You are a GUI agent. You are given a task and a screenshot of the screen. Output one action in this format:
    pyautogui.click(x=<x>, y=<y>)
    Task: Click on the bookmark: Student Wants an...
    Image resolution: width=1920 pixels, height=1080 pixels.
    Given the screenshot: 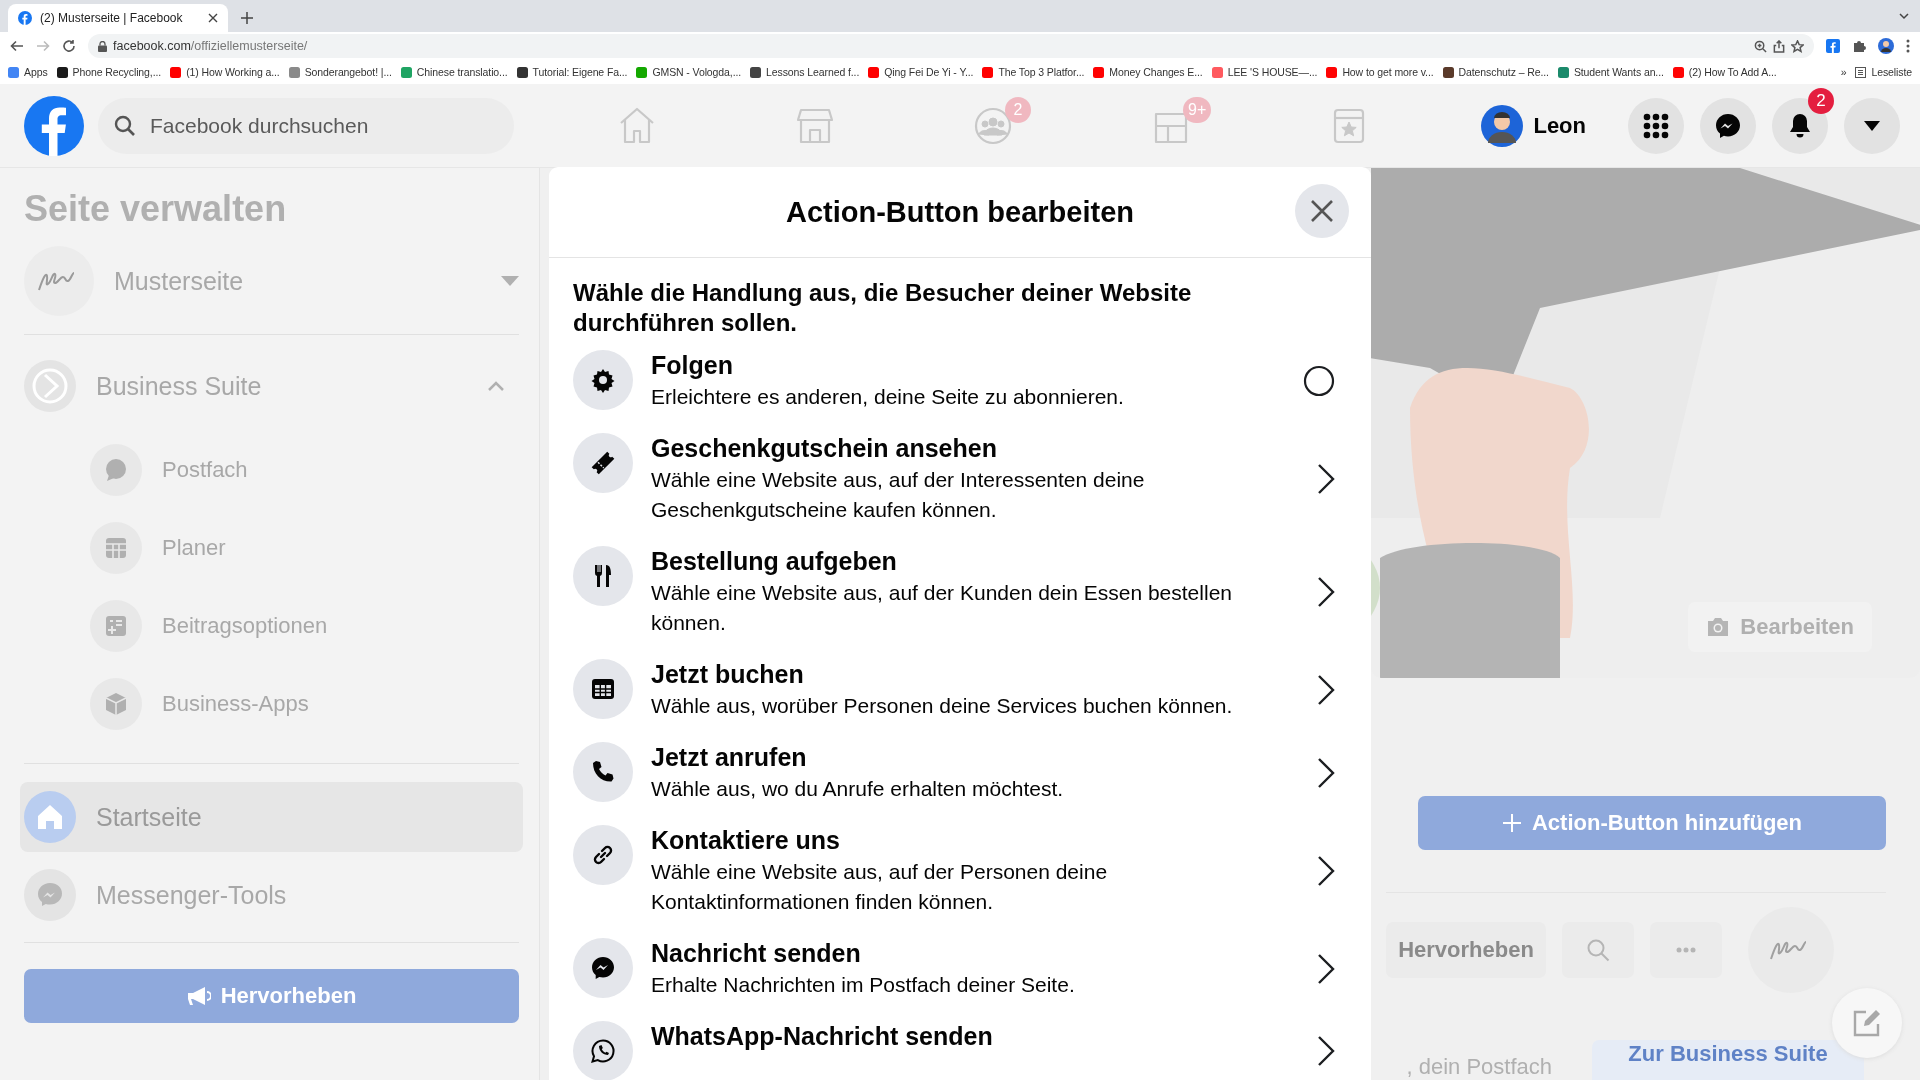 What is the action you would take?
    pyautogui.click(x=1610, y=72)
    